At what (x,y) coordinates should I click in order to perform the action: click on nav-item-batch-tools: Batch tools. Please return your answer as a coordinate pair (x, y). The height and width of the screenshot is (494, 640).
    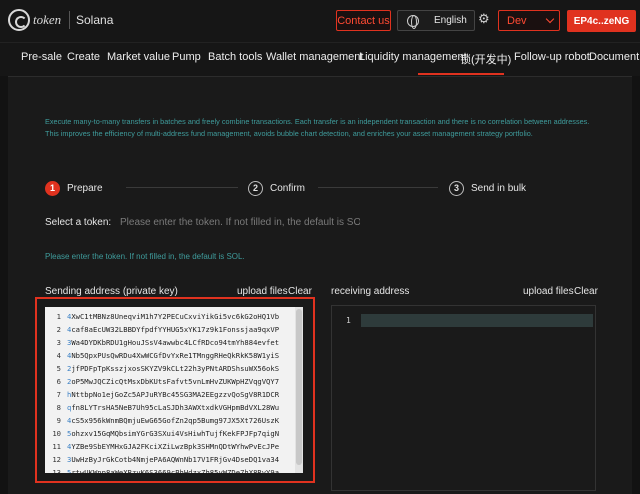
    Looking at the image, I should click on (235, 57).